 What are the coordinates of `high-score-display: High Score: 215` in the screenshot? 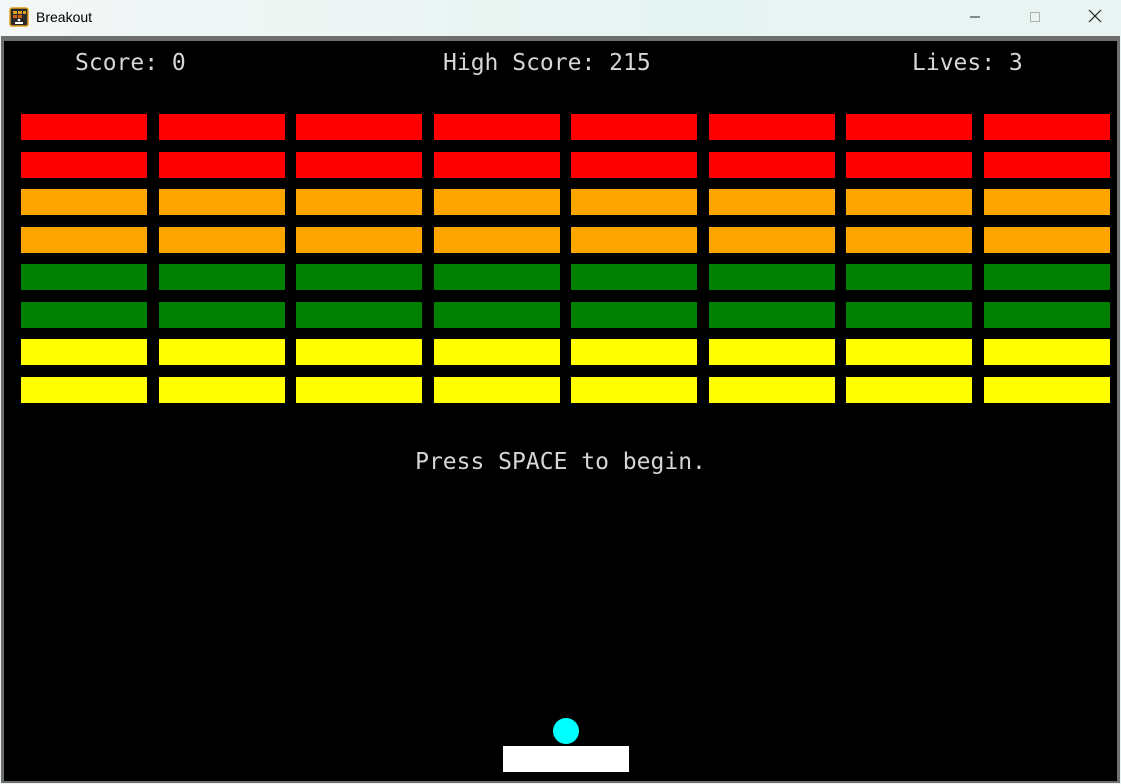 It's located at (547, 63).